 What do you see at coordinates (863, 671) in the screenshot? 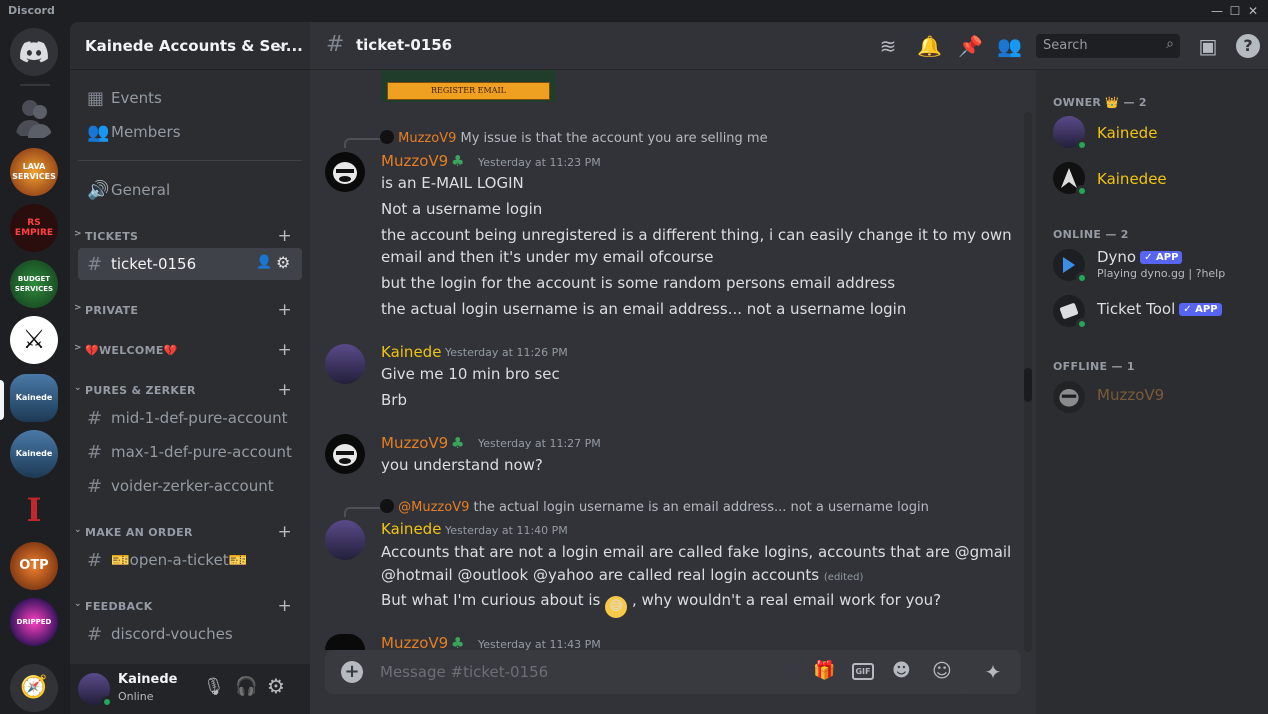
I see `gif-icon: GIF` at bounding box center [863, 671].